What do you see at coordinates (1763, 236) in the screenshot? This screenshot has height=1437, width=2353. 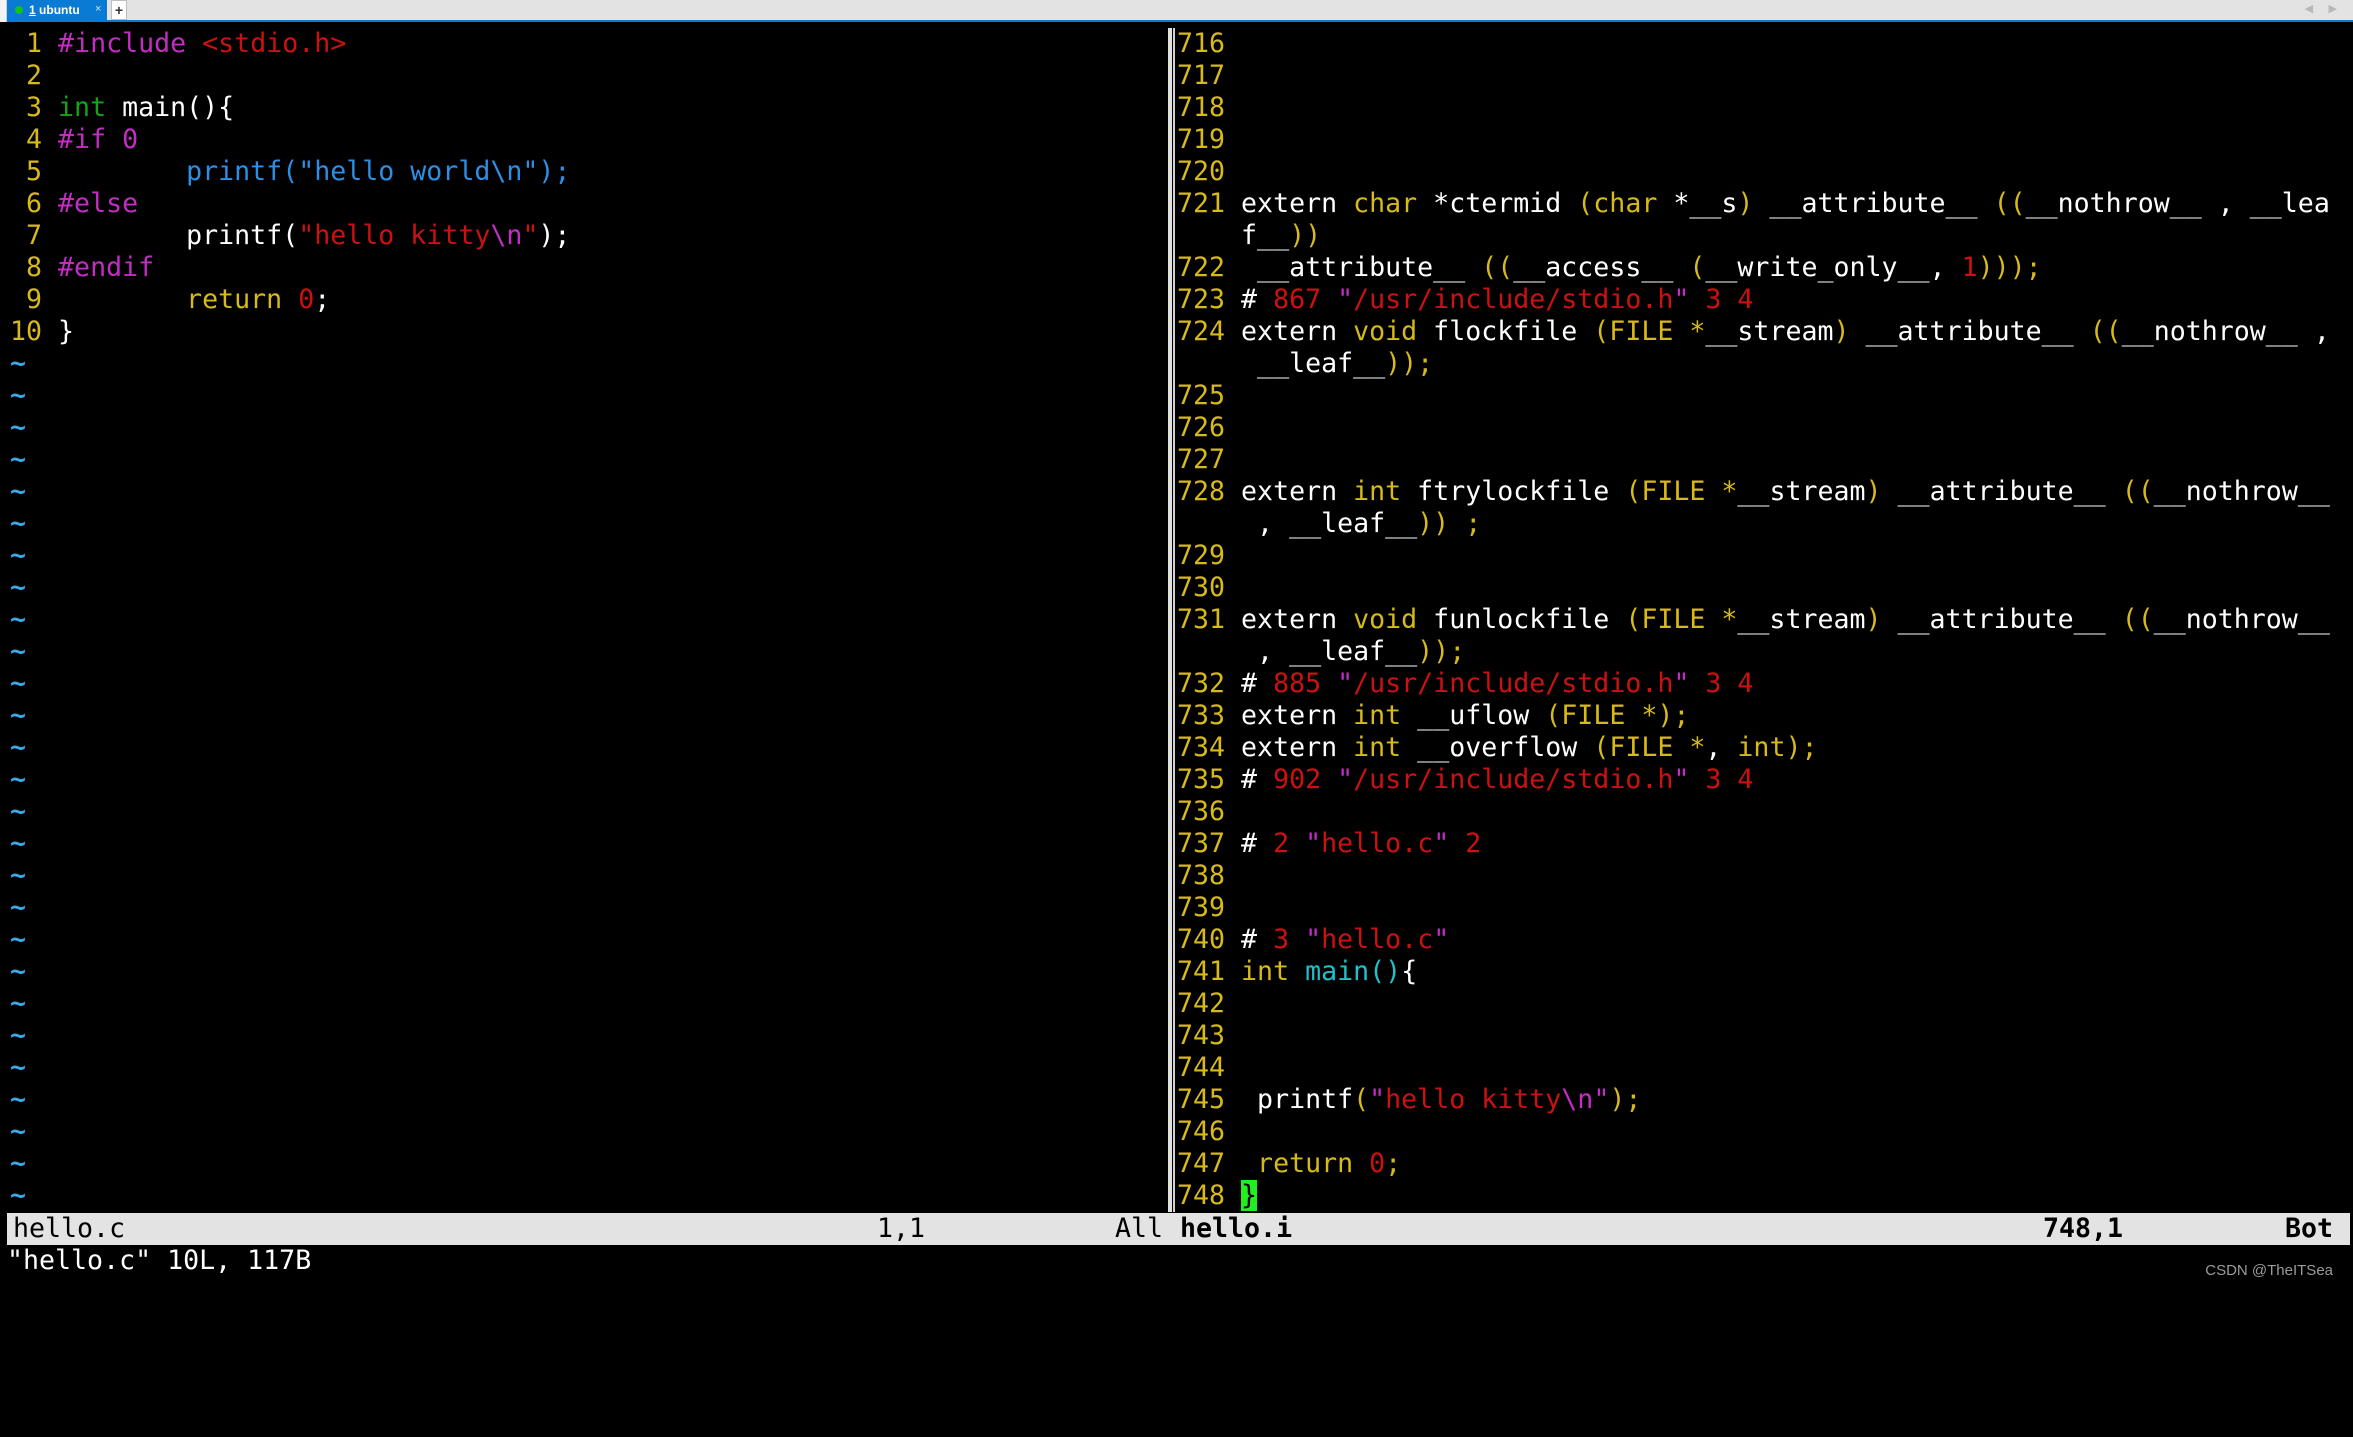 I see `wrapped-line: f__))` at bounding box center [1763, 236].